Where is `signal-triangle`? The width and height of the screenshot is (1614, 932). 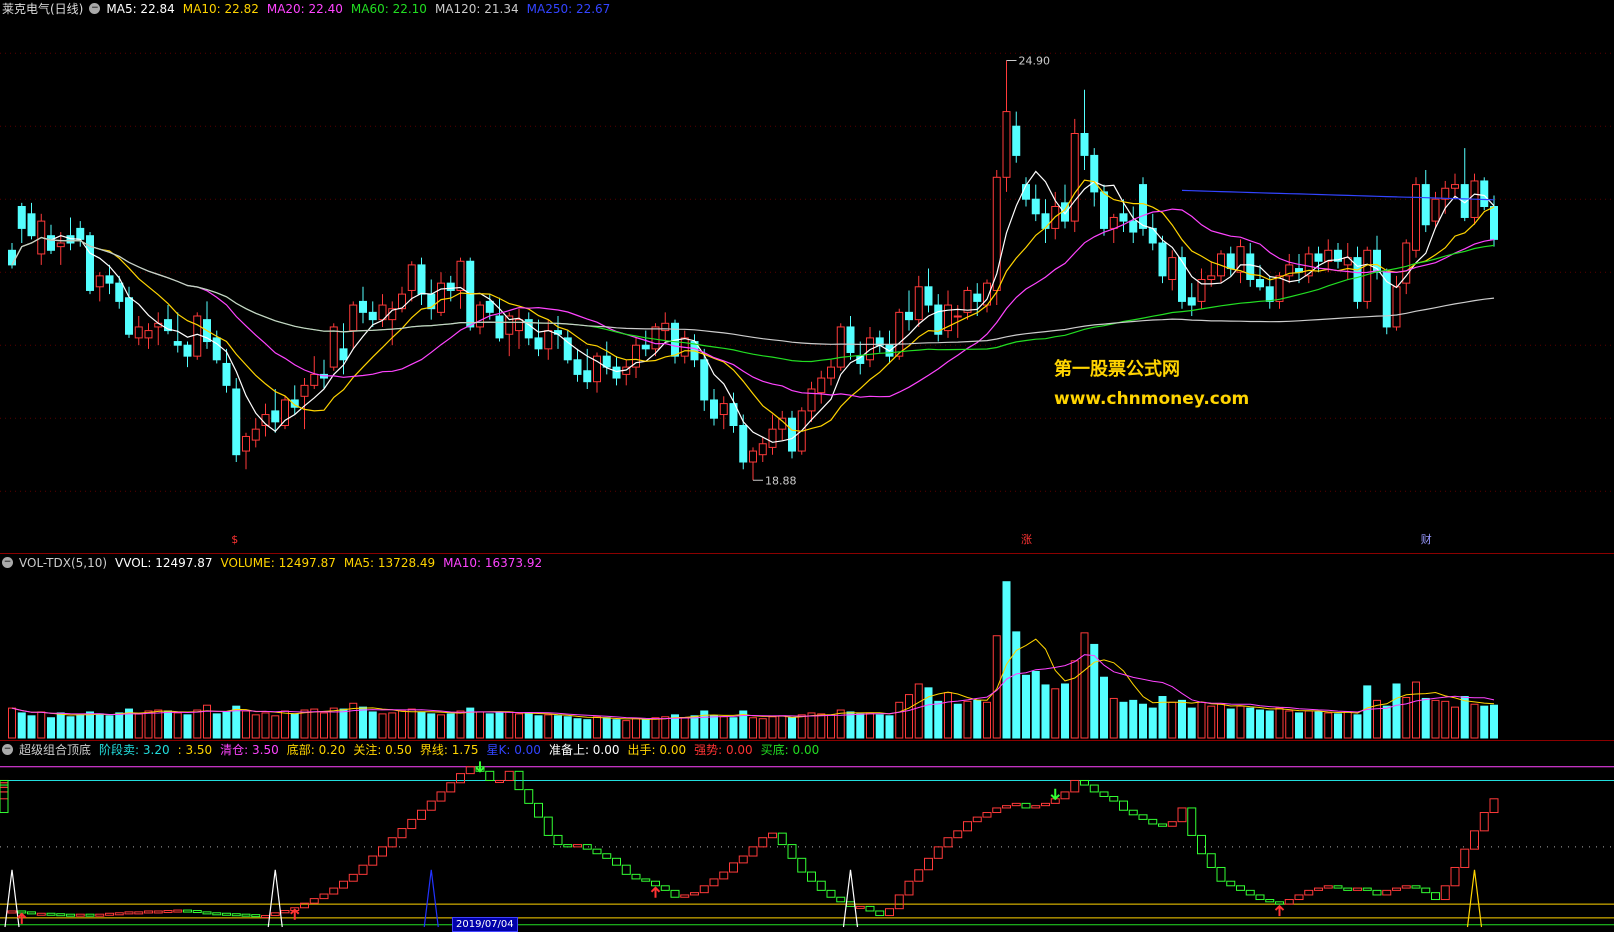
signal-triangle is located at coordinates (850, 898).